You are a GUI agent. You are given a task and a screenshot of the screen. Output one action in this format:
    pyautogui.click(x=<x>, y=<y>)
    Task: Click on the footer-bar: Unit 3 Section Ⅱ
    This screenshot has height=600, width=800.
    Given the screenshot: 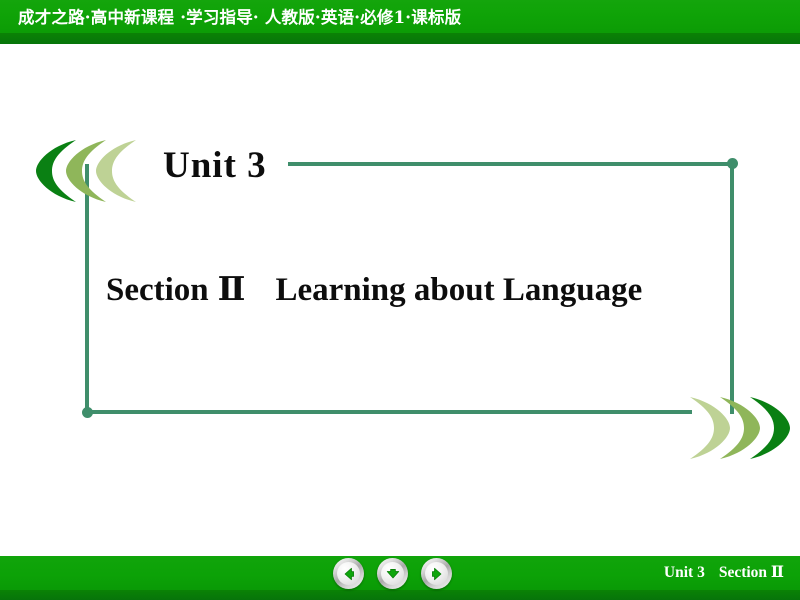 What is the action you would take?
    pyautogui.click(x=400, y=578)
    